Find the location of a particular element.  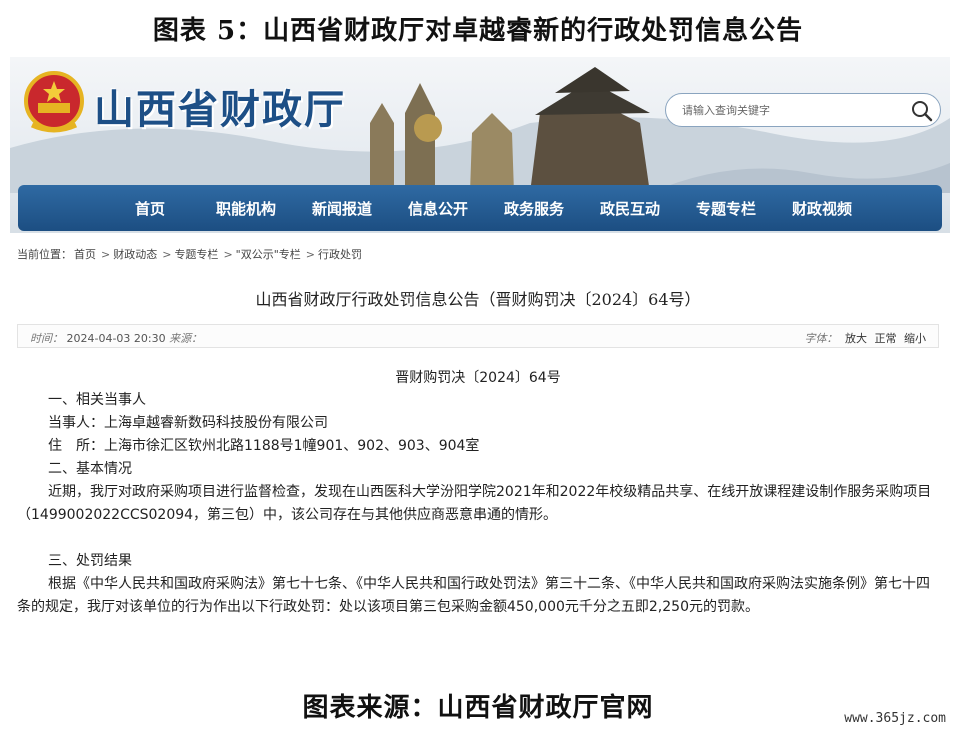

search-box is located at coordinates (803, 110).